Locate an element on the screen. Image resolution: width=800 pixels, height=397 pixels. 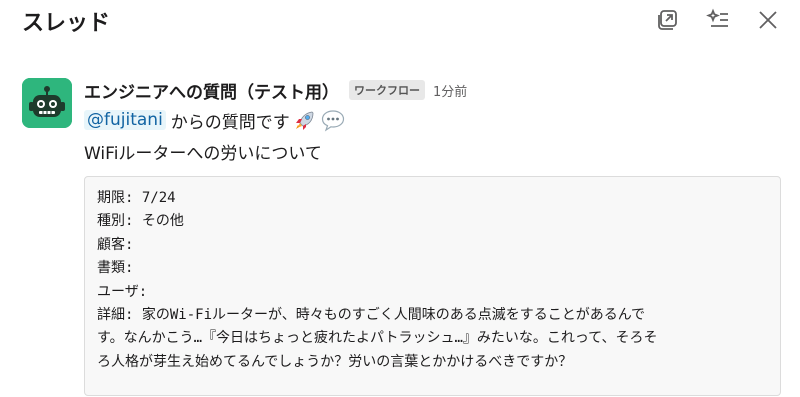
detail-line: 家のWi-Fiルーターが、時々ものすごく人間味のある点滅をすることがあるんで is located at coordinates (393, 315).